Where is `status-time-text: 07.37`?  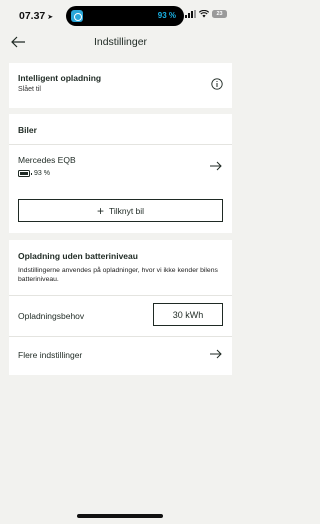
status-time-text: 07.37 is located at coordinates (32, 16).